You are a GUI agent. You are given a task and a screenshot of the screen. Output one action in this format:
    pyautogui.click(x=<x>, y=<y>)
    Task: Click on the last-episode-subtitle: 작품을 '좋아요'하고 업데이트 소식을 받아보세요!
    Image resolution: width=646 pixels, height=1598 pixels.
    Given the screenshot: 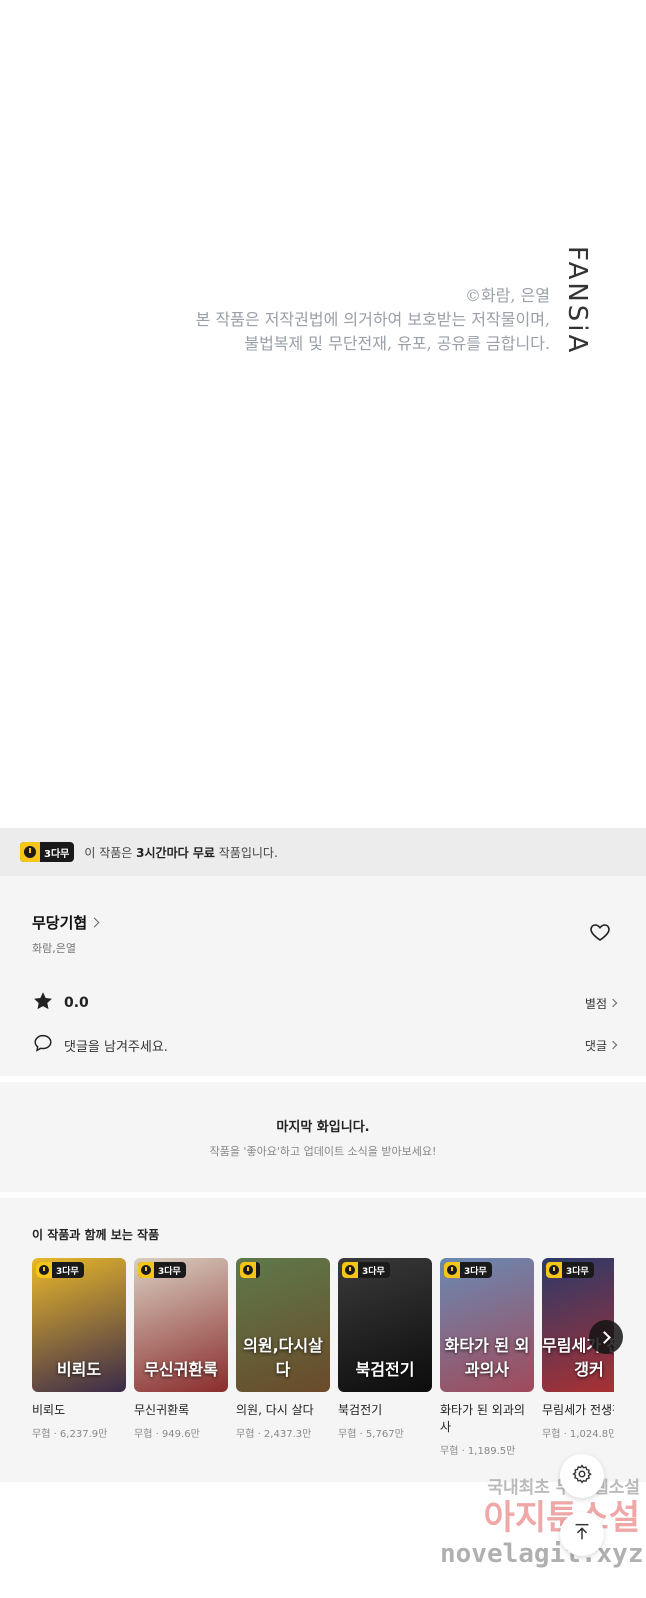 What is the action you would take?
    pyautogui.click(x=323, y=1151)
    